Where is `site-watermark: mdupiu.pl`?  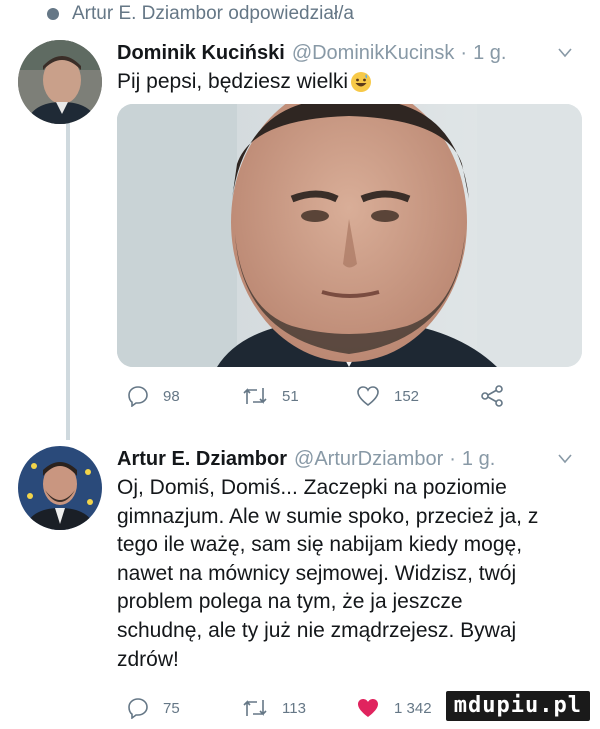 site-watermark: mdupiu.pl is located at coordinates (517, 706).